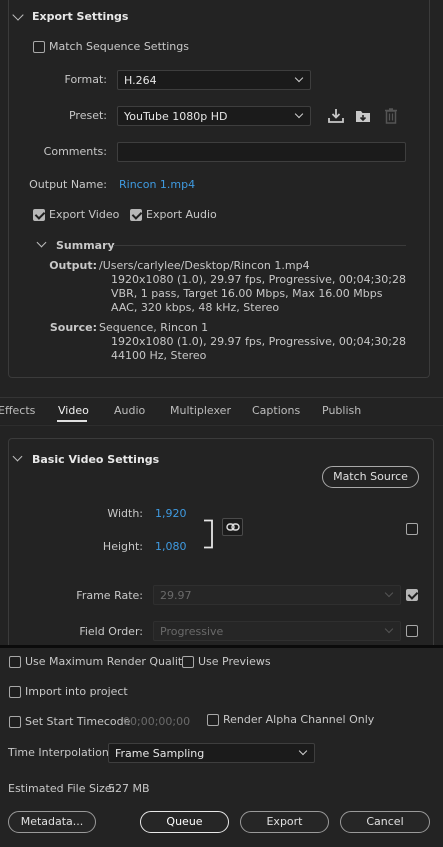  I want to click on export-settings-title: Export Settings, so click(80, 16).